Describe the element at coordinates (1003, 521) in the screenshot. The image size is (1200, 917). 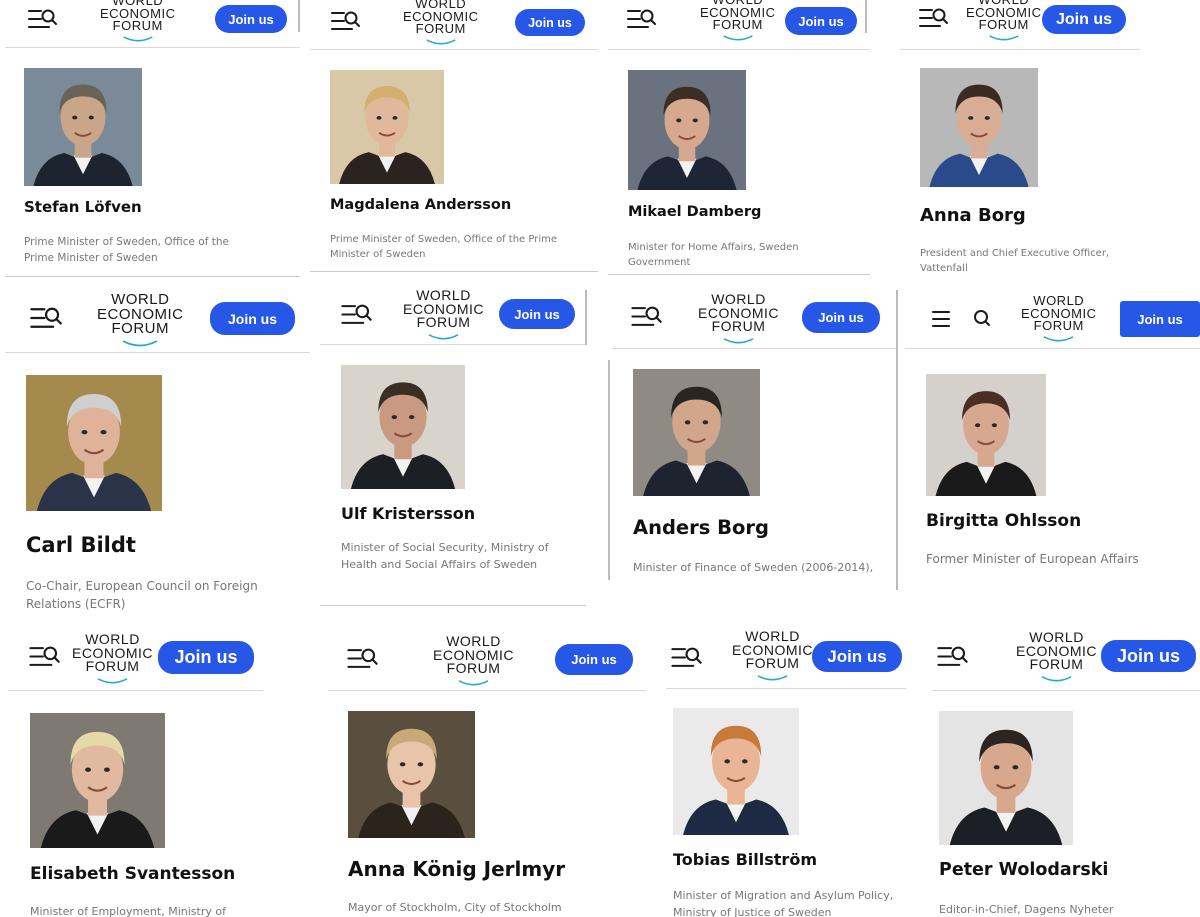
I see `profile-name: Birgitta Ohlsson` at that location.